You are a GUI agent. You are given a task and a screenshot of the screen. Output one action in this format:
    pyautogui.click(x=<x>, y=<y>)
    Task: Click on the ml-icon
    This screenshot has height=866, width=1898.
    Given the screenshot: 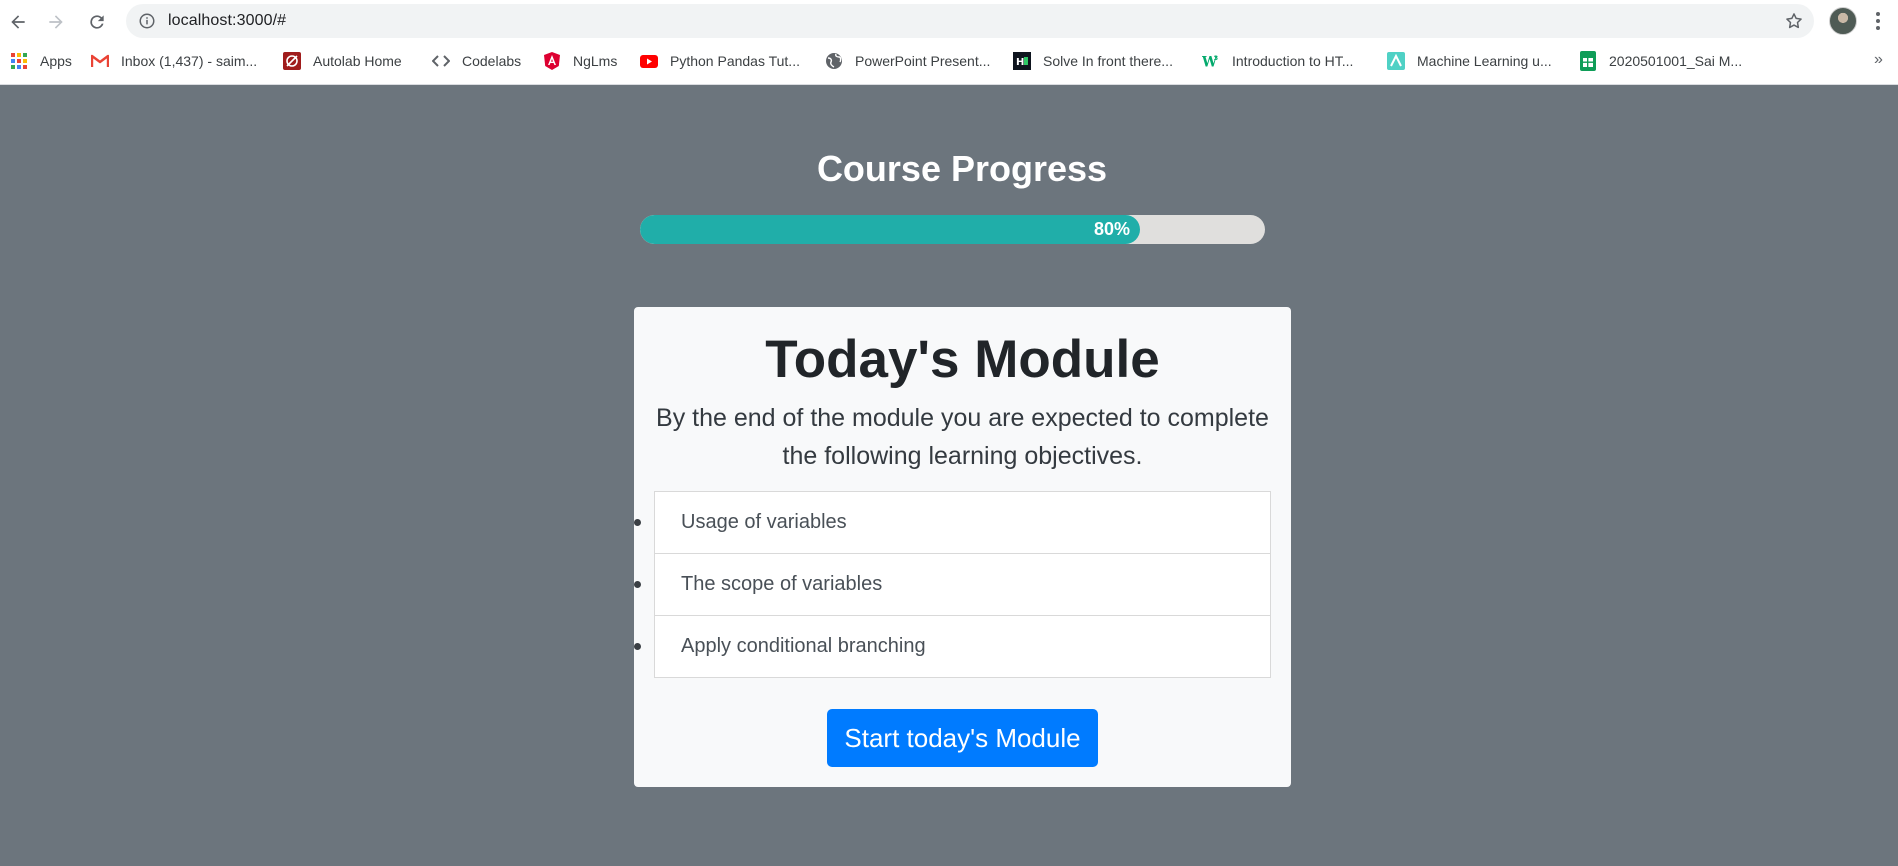 What is the action you would take?
    pyautogui.click(x=1396, y=61)
    